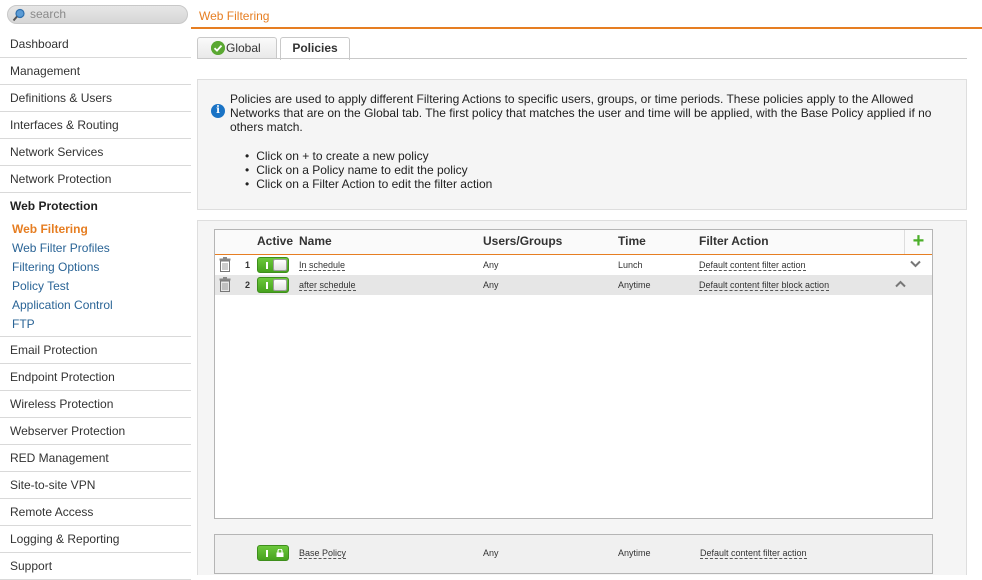  Describe the element at coordinates (218, 111) in the screenshot. I see `info-icon: i` at that location.